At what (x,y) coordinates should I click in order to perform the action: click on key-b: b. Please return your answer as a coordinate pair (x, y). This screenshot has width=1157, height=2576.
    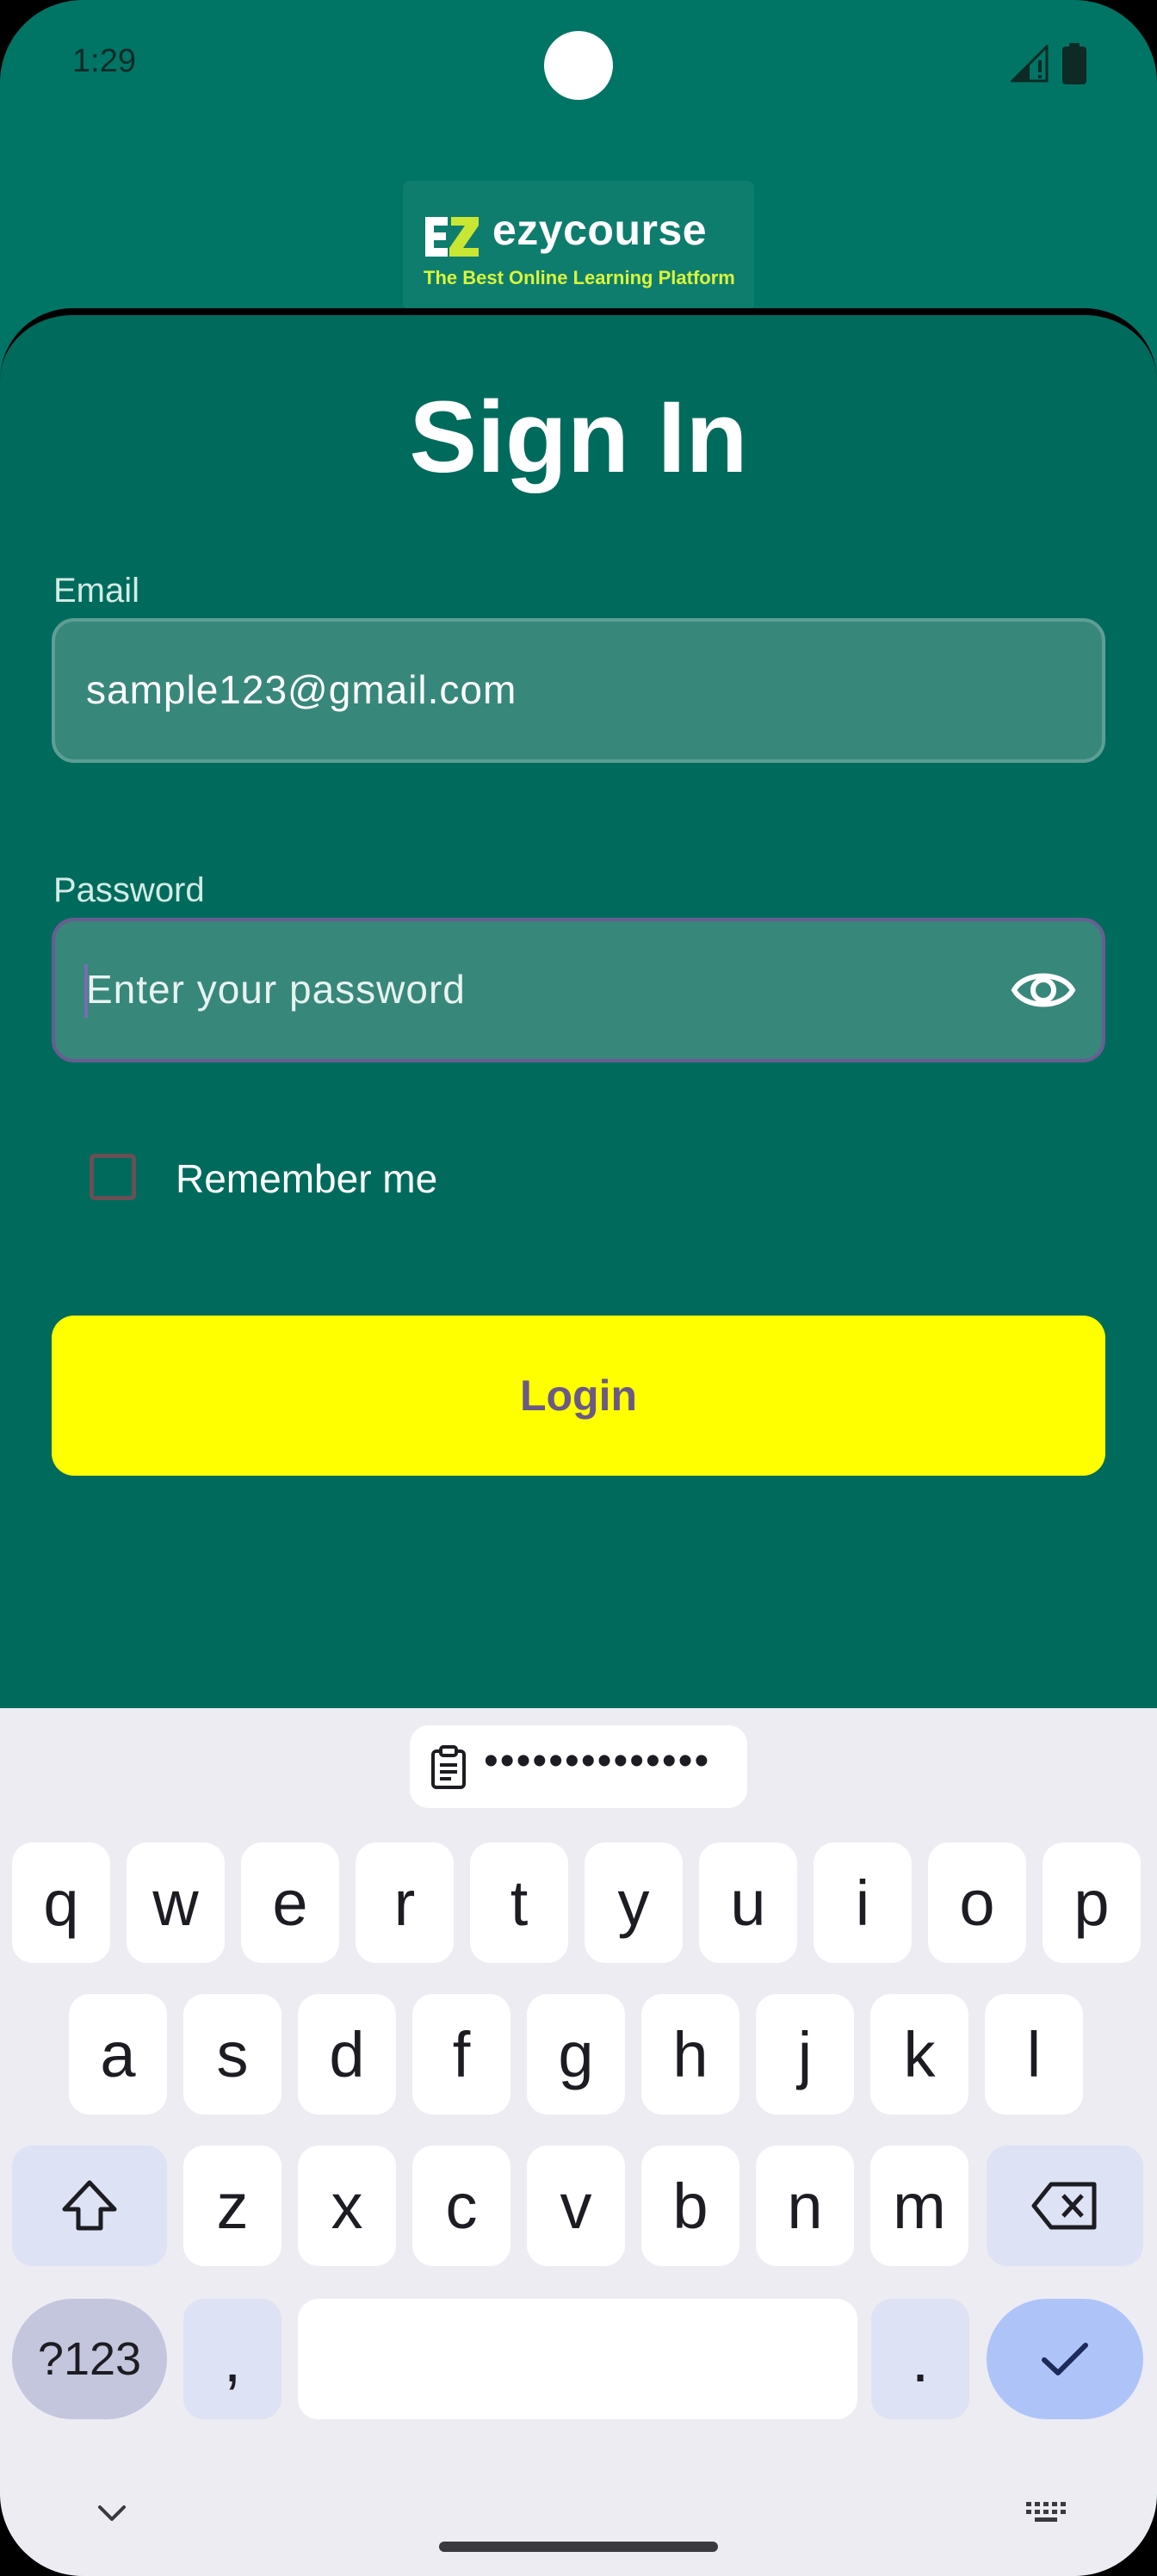
    Looking at the image, I should click on (690, 2206).